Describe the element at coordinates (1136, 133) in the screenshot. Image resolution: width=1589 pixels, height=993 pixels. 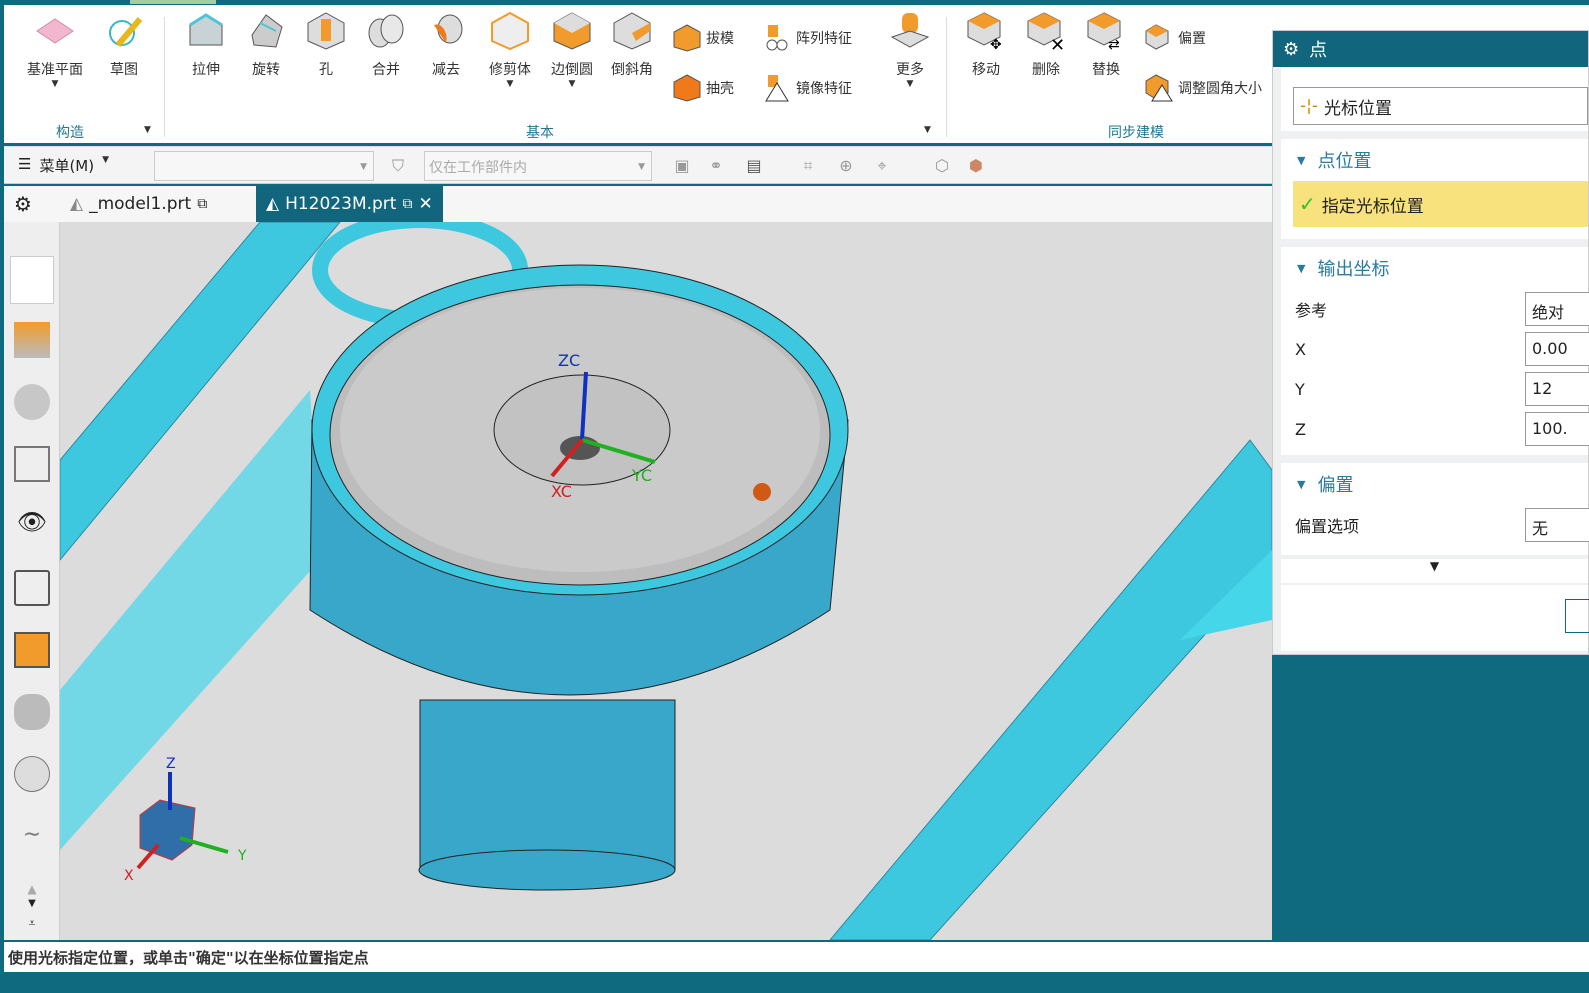
I see `group-sync-modeling: 同步建模` at that location.